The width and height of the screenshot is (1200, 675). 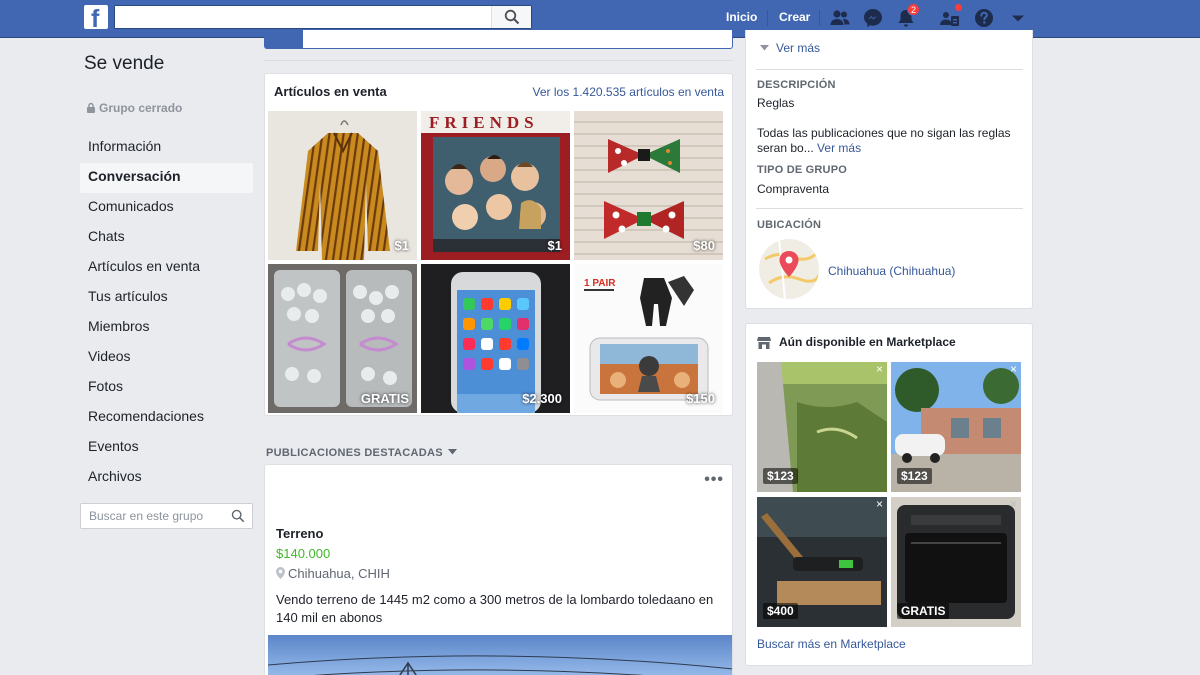 What do you see at coordinates (839, 148) in the screenshot?
I see `description-see-more-link: Ver más` at bounding box center [839, 148].